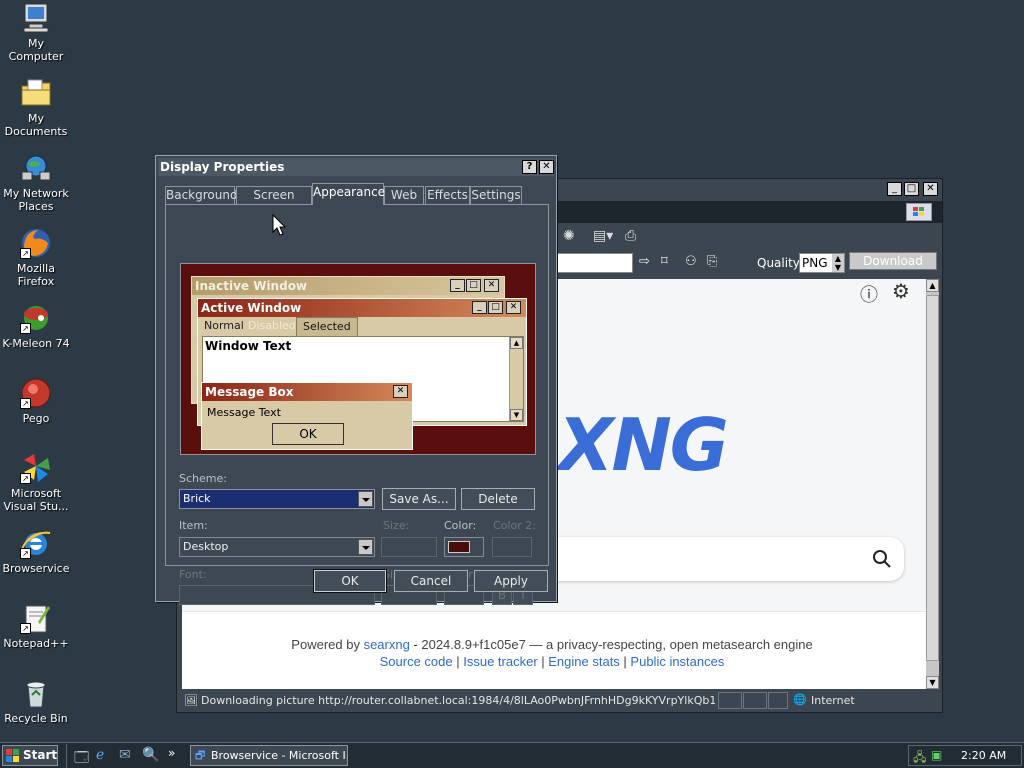 This screenshot has height=768, width=1024. What do you see at coordinates (36, 168) in the screenshot?
I see `network-icon` at bounding box center [36, 168].